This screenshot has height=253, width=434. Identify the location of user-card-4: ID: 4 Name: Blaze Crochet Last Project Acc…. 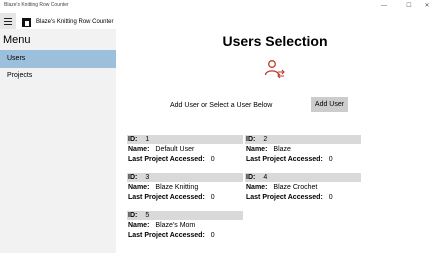
(303, 187).